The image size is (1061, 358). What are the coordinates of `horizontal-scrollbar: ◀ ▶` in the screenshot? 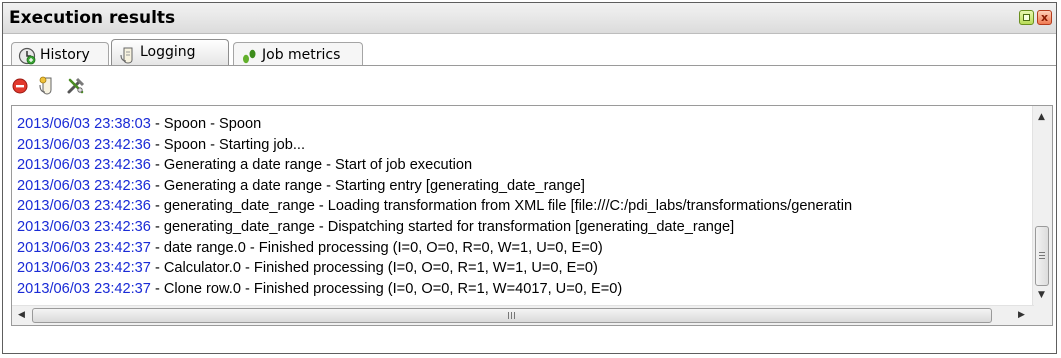 It's located at (523, 315).